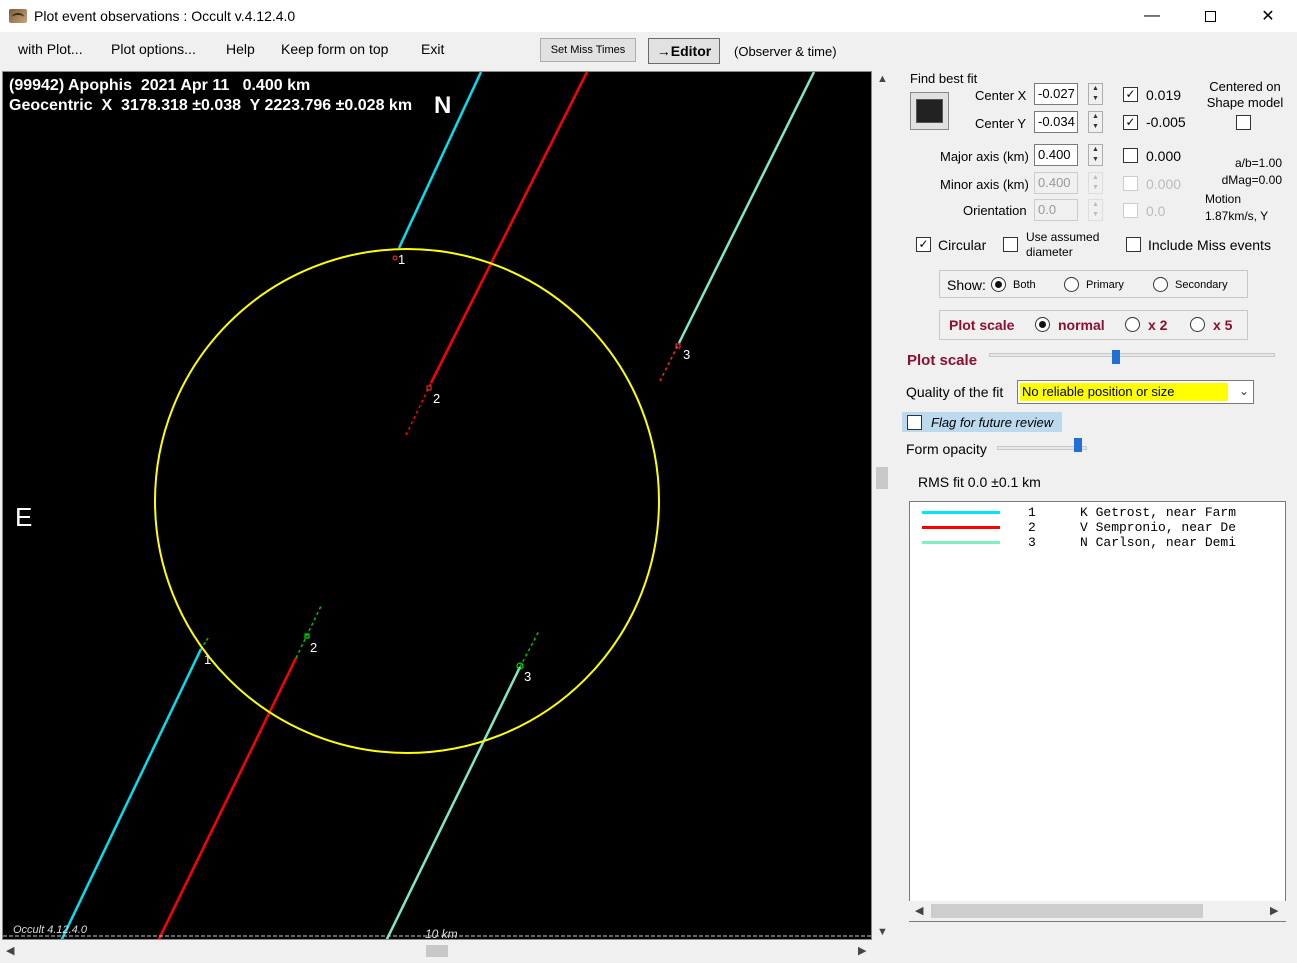 This screenshot has height=963, width=1297. Describe the element at coordinates (1095, 183) in the screenshot. I see `minor-axis-spinner: ▲ ▼` at that location.